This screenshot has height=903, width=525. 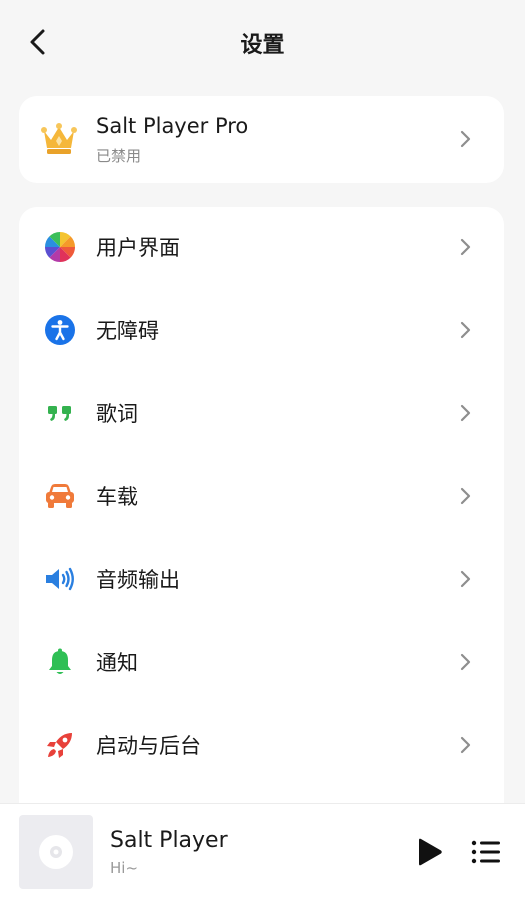 What do you see at coordinates (169, 840) in the screenshot?
I see `song-title: Salt Player` at bounding box center [169, 840].